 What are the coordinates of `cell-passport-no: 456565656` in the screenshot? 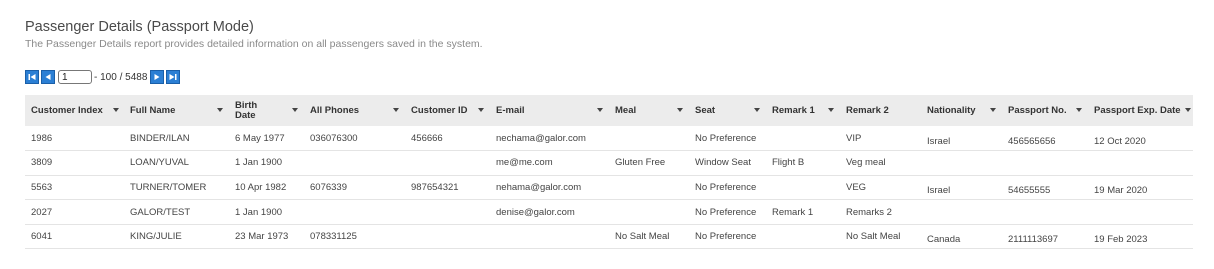 It's located at (1032, 141).